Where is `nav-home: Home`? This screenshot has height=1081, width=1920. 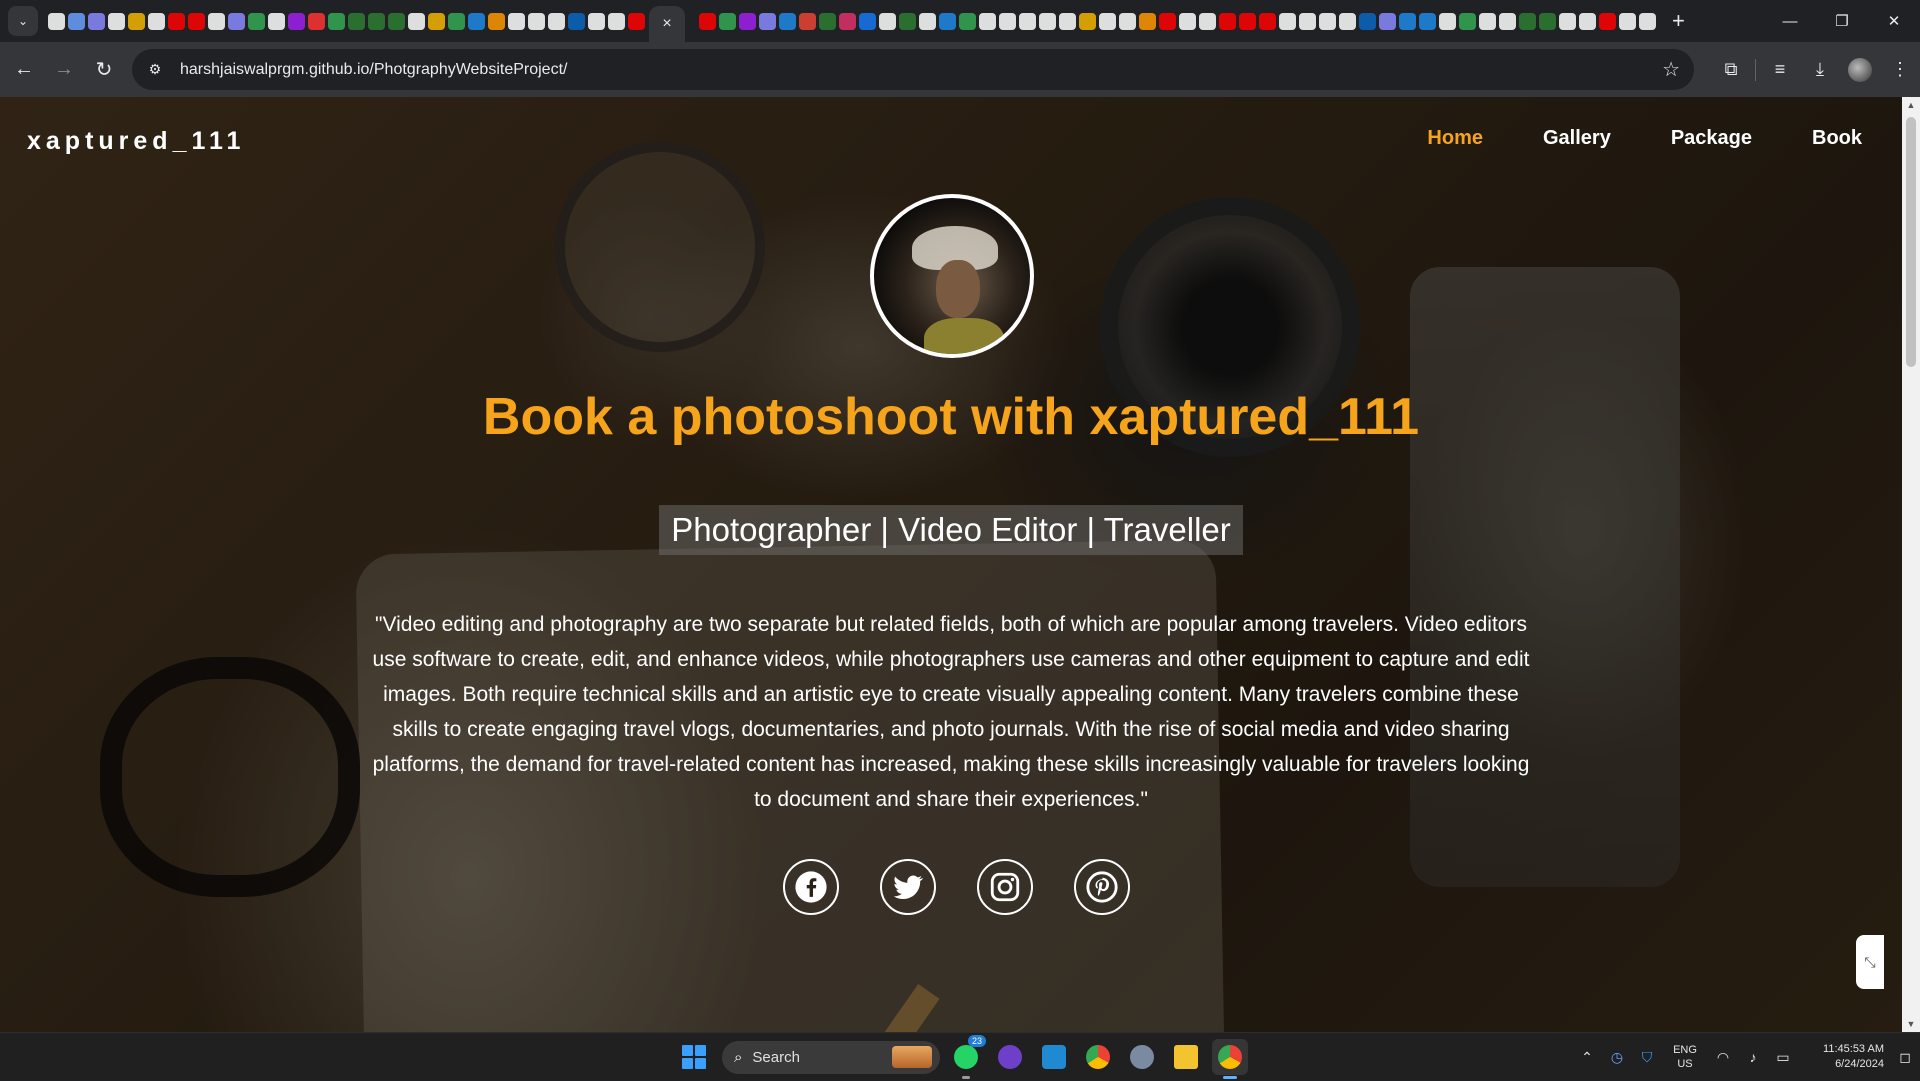
nav-home: Home is located at coordinates (1455, 138).